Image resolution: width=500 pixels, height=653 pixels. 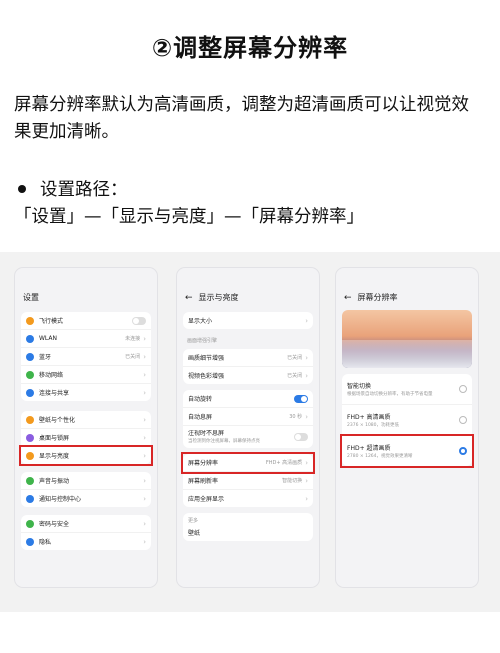 I want to click on gaze-toggle, so click(x=301, y=437).